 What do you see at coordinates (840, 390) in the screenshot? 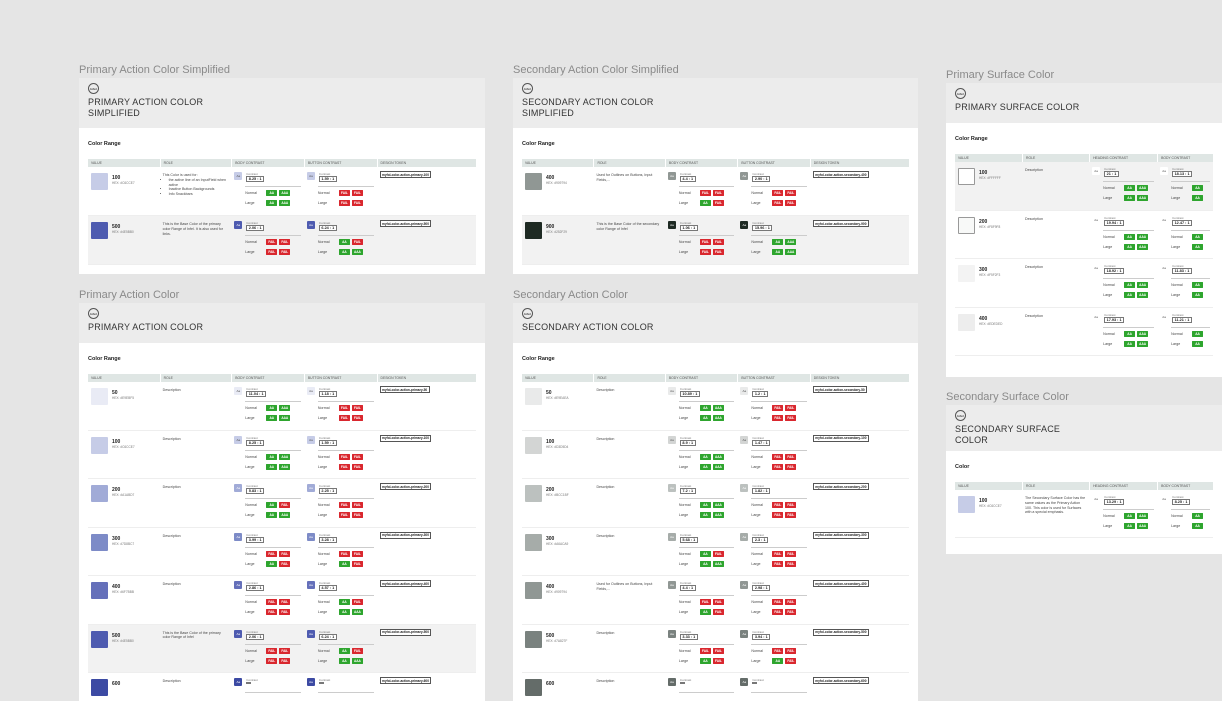
I see `design-token: myfol-color-action-secondary-50` at bounding box center [840, 390].